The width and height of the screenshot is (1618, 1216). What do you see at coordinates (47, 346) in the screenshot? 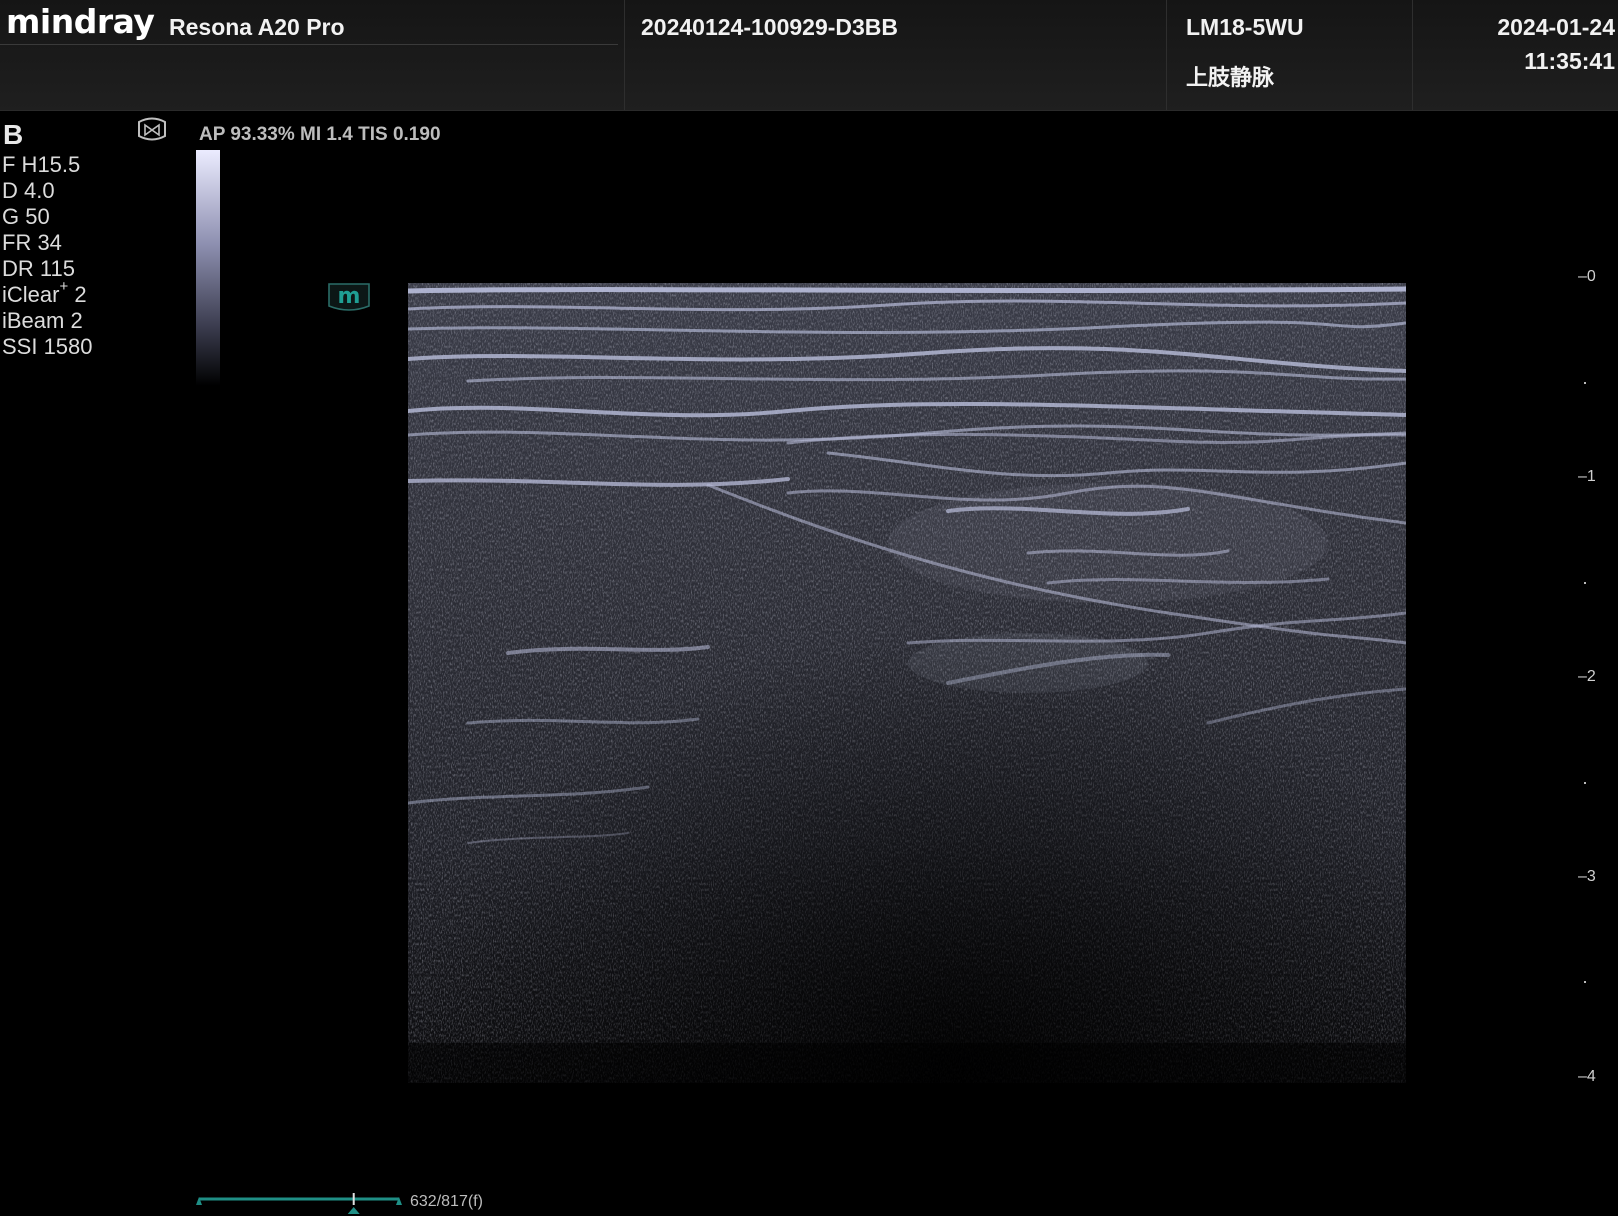
I see `param-ssi: SSI 1580` at bounding box center [47, 346].